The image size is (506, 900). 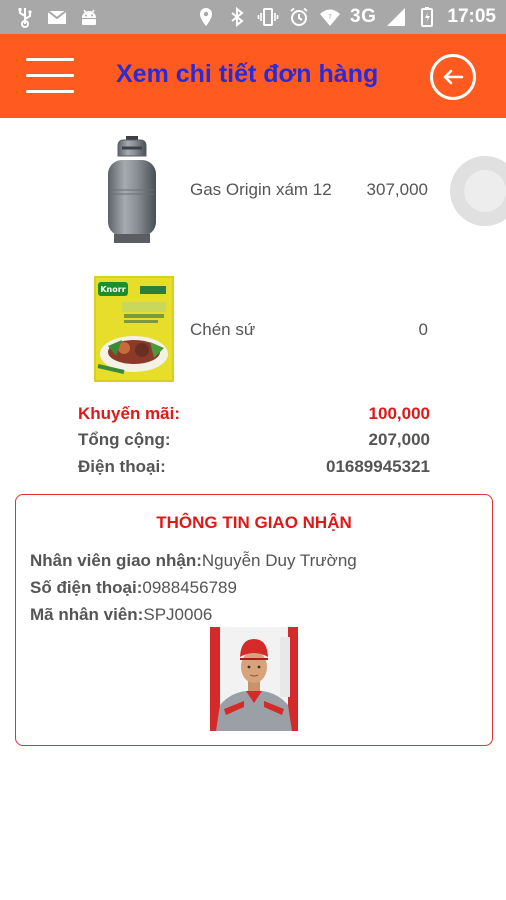 I want to click on bluetooth-icon, so click(x=237, y=17).